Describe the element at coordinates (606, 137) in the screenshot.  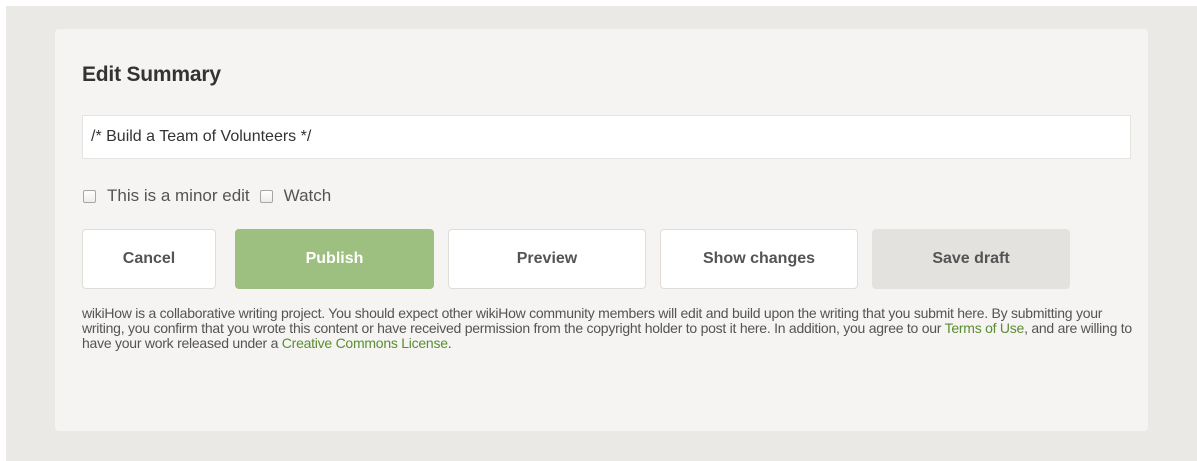
I see `edit-summary-input` at that location.